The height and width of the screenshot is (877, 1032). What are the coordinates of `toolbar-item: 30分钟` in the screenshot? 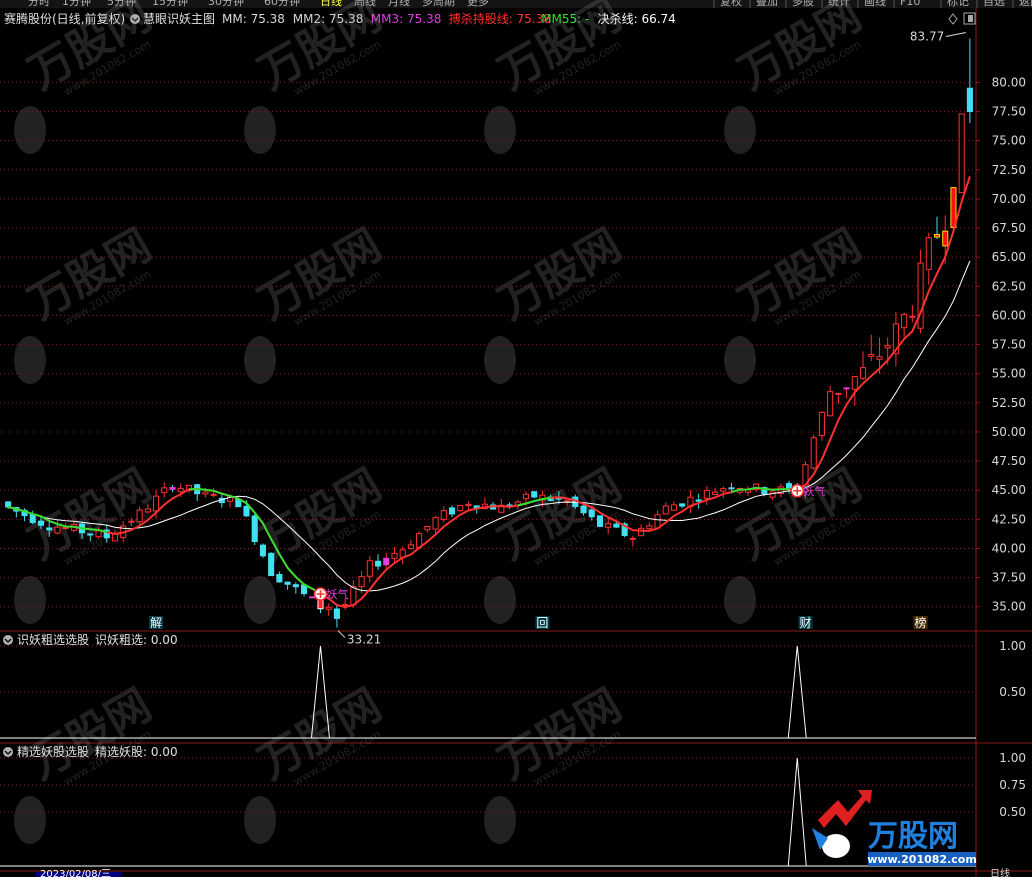 It's located at (226, 4).